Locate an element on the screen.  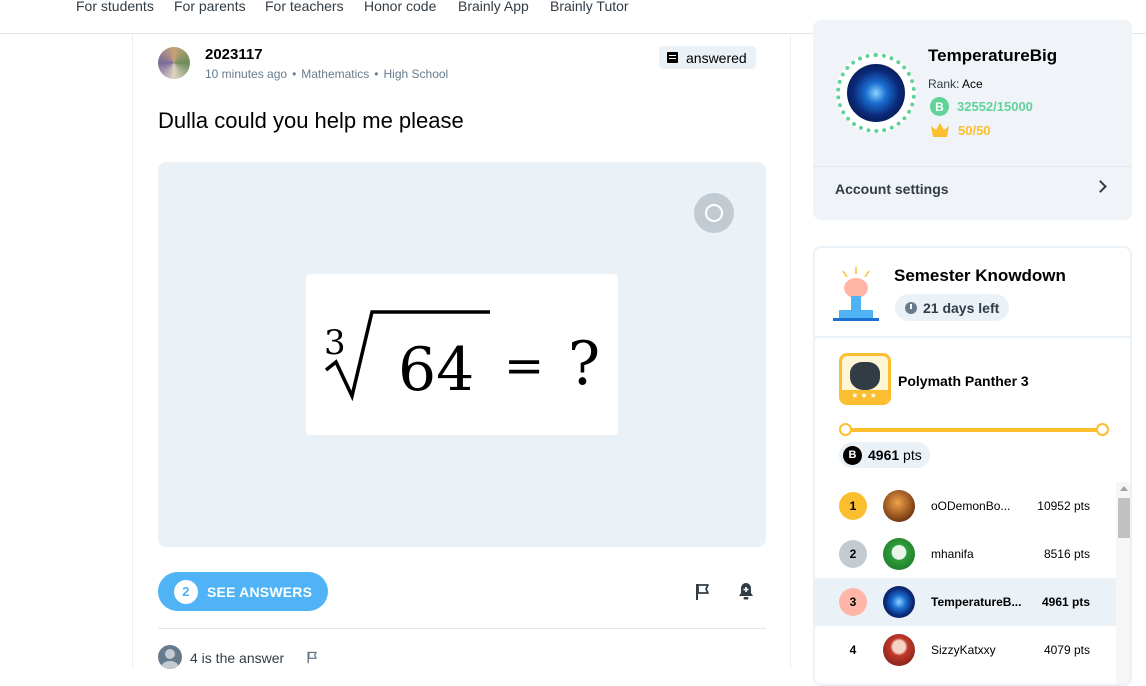
column-divider-right is located at coordinates (790, 351).